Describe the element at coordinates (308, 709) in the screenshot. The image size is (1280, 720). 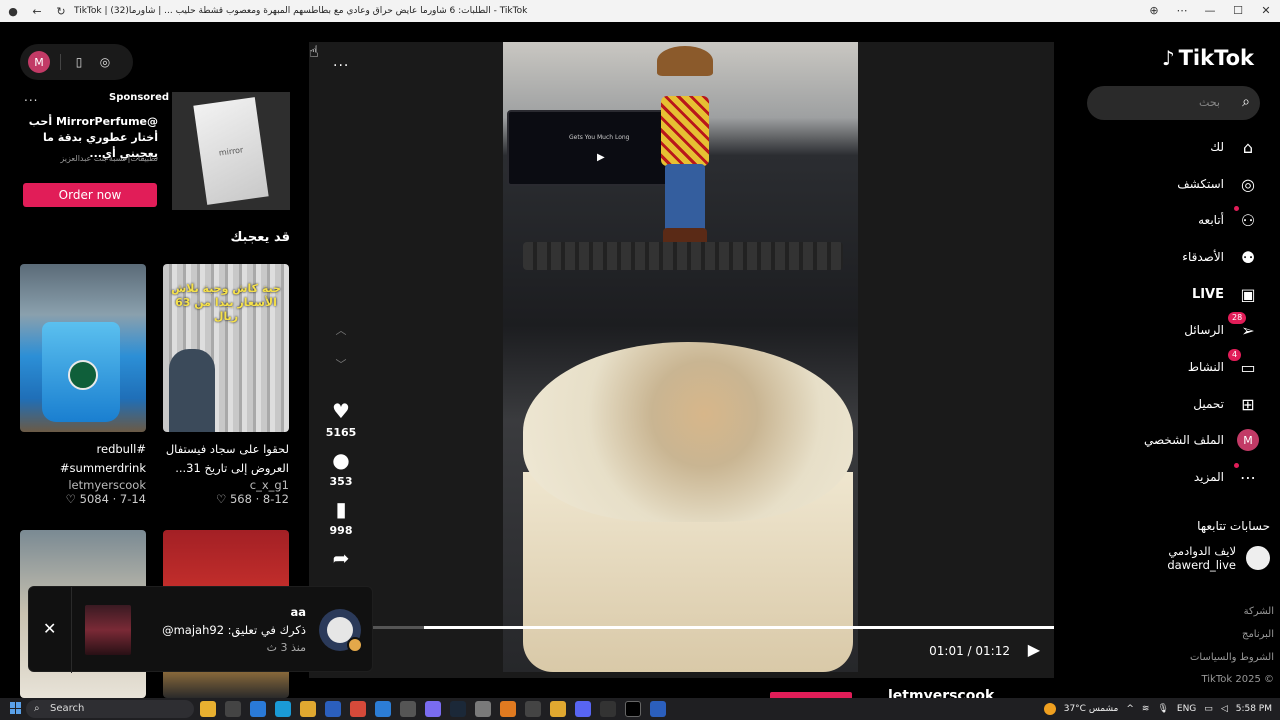
I see `folder-icon` at that location.